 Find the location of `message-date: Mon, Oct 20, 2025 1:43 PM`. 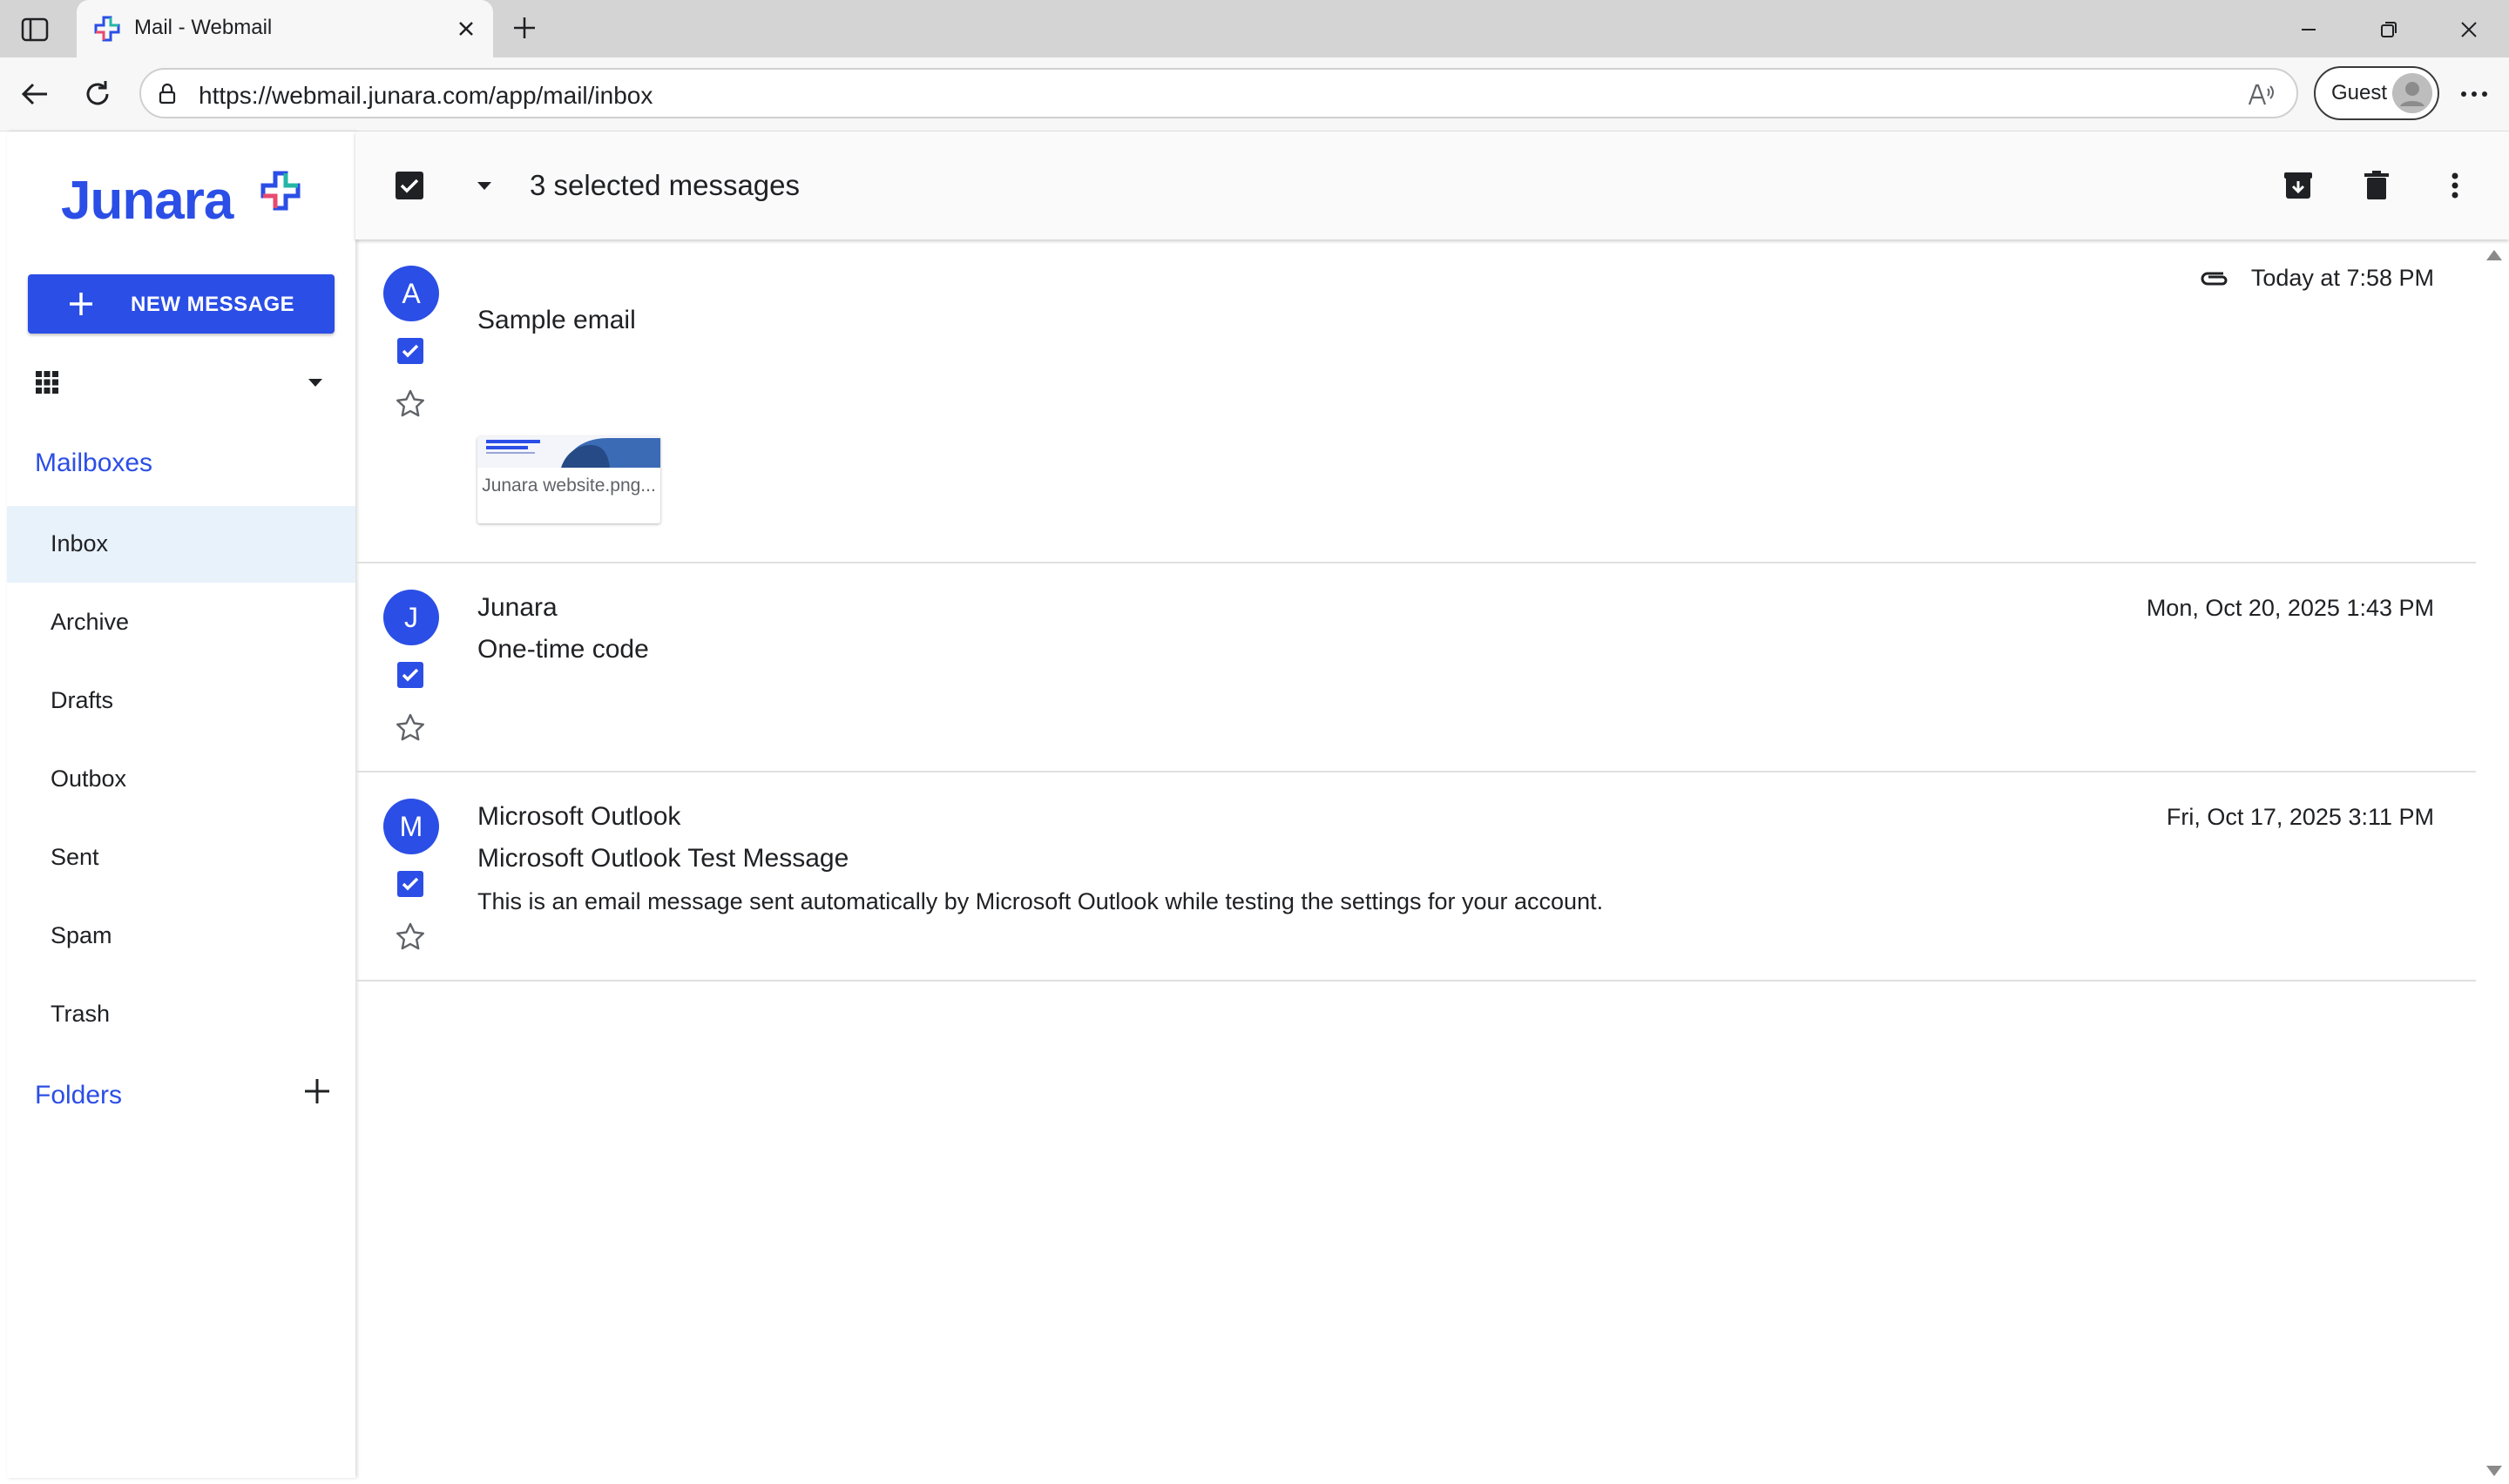

message-date: Mon, Oct 20, 2025 1:43 PM is located at coordinates (2290, 608).